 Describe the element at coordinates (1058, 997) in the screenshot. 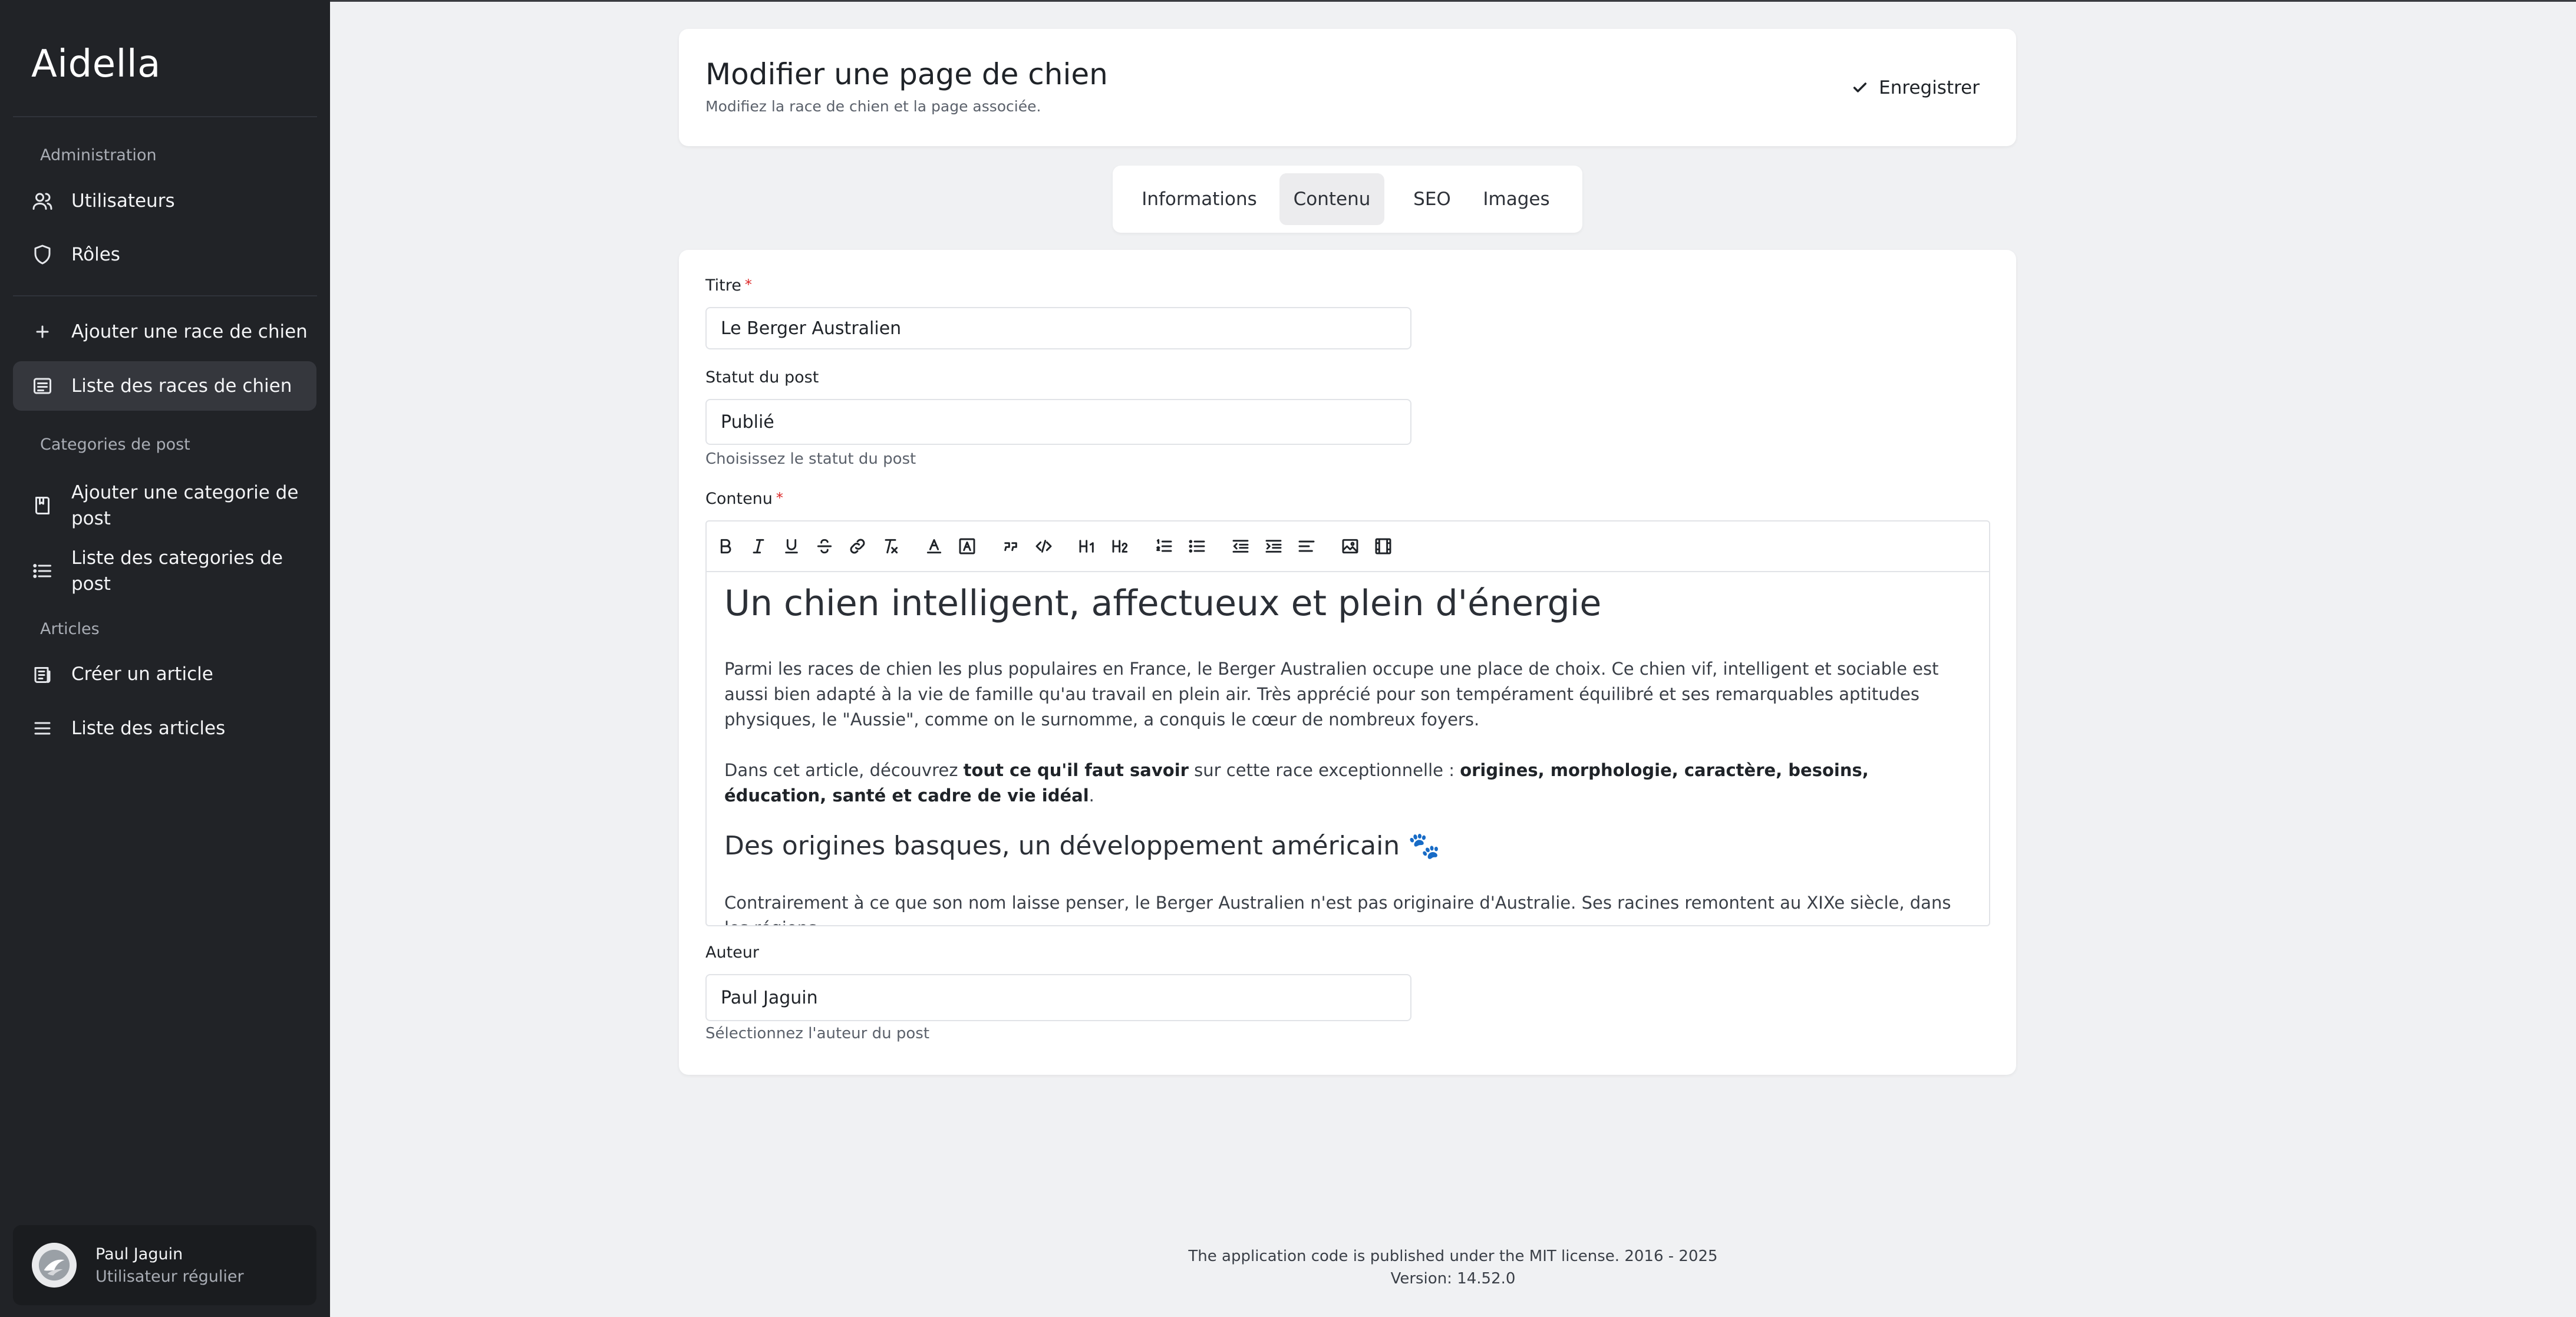

I see `author-select: Paul Jaguin` at that location.